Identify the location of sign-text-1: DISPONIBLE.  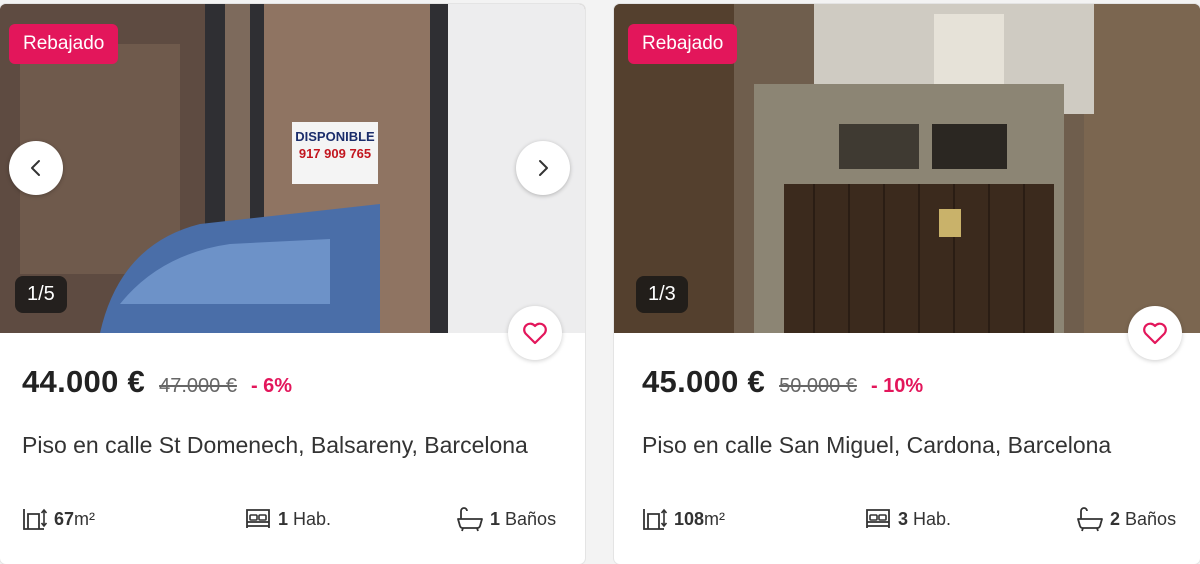
(335, 136).